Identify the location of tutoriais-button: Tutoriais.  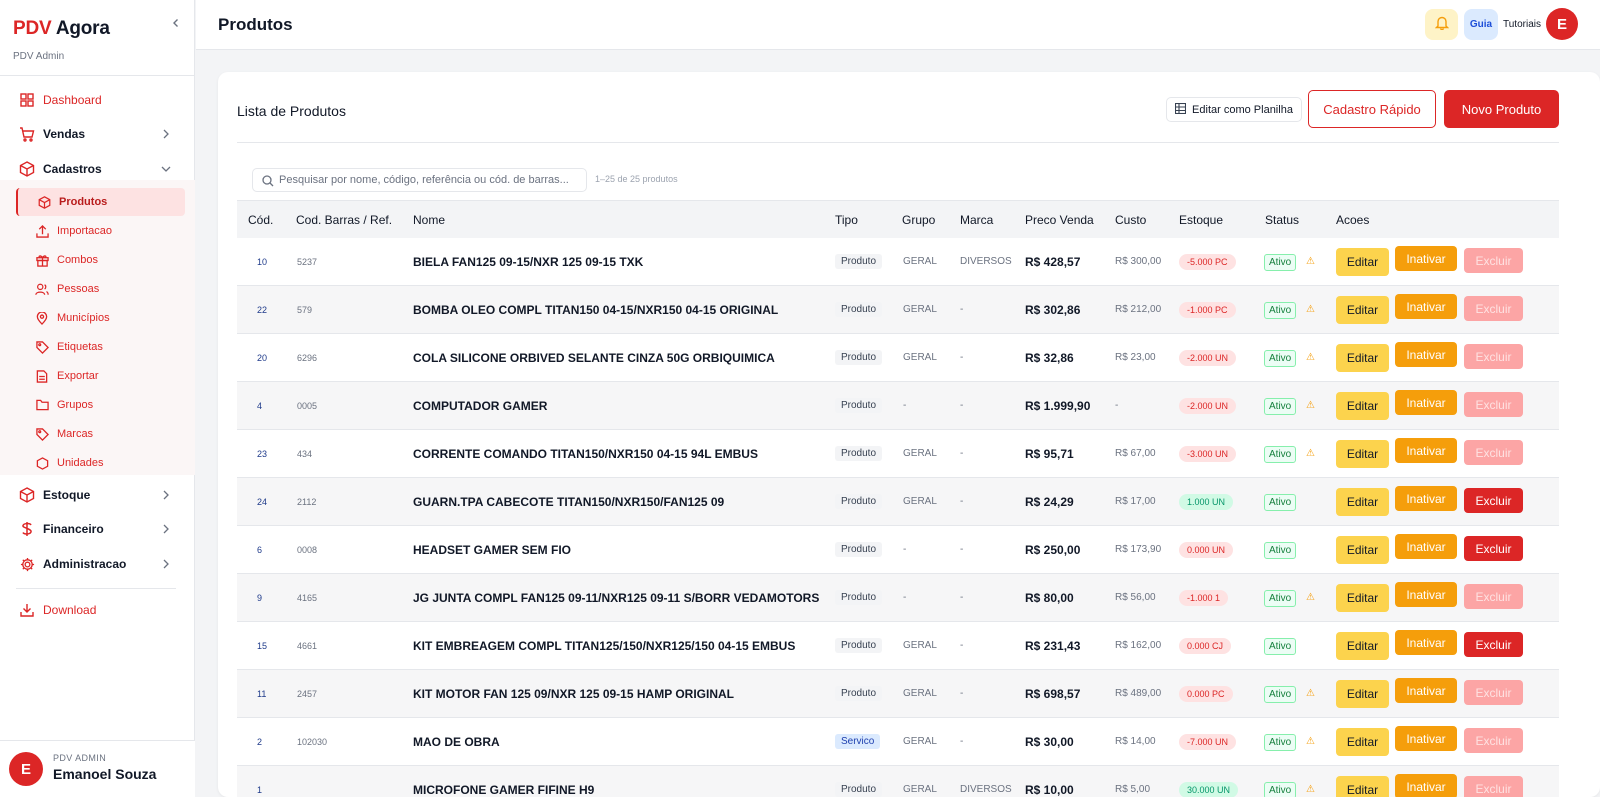
(1522, 24).